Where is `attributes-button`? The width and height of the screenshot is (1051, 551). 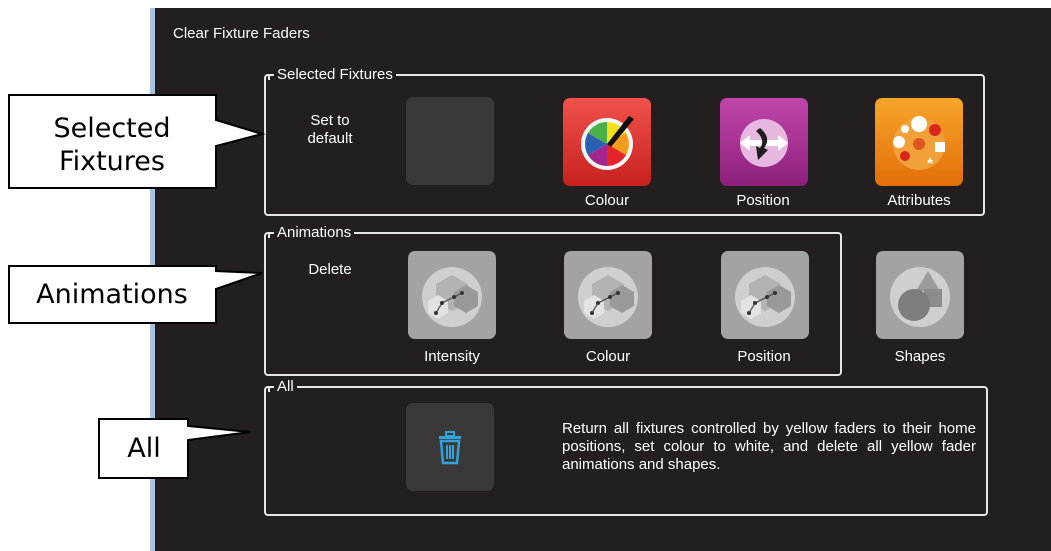
attributes-button is located at coordinates (919, 142).